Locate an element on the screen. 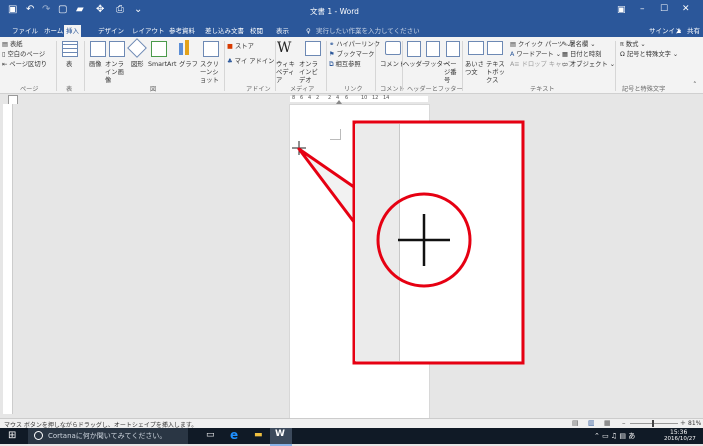 The width and height of the screenshot is (703, 446). cortana-placeholder: Cortanaに何か聞いてみてください。 is located at coordinates (107, 436).